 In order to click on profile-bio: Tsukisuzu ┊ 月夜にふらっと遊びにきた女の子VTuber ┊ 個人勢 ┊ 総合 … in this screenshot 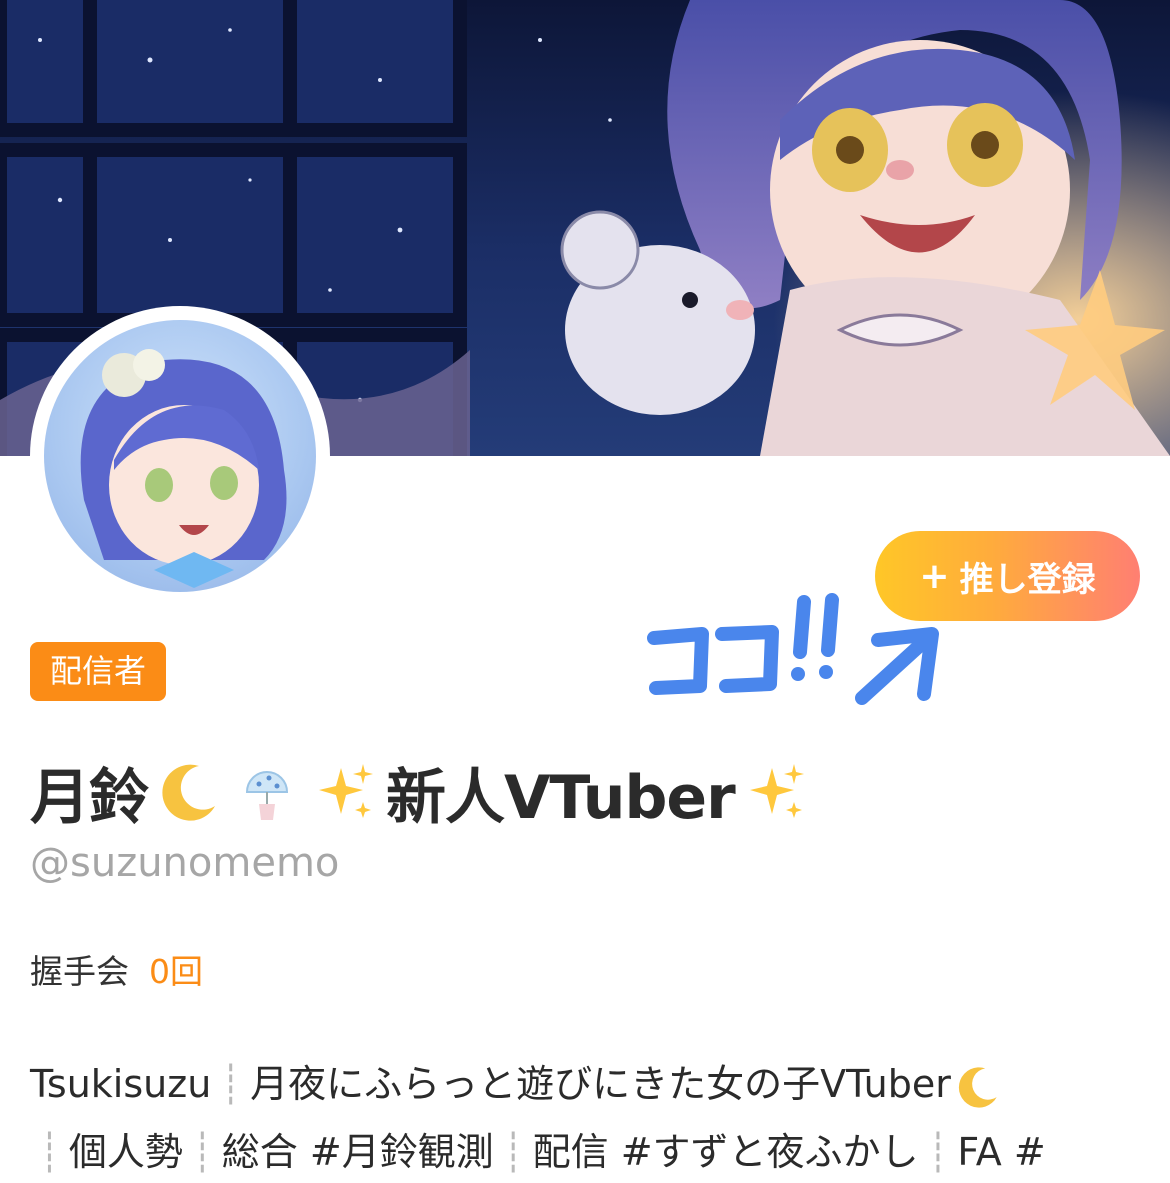, I will do `click(590, 1116)`.